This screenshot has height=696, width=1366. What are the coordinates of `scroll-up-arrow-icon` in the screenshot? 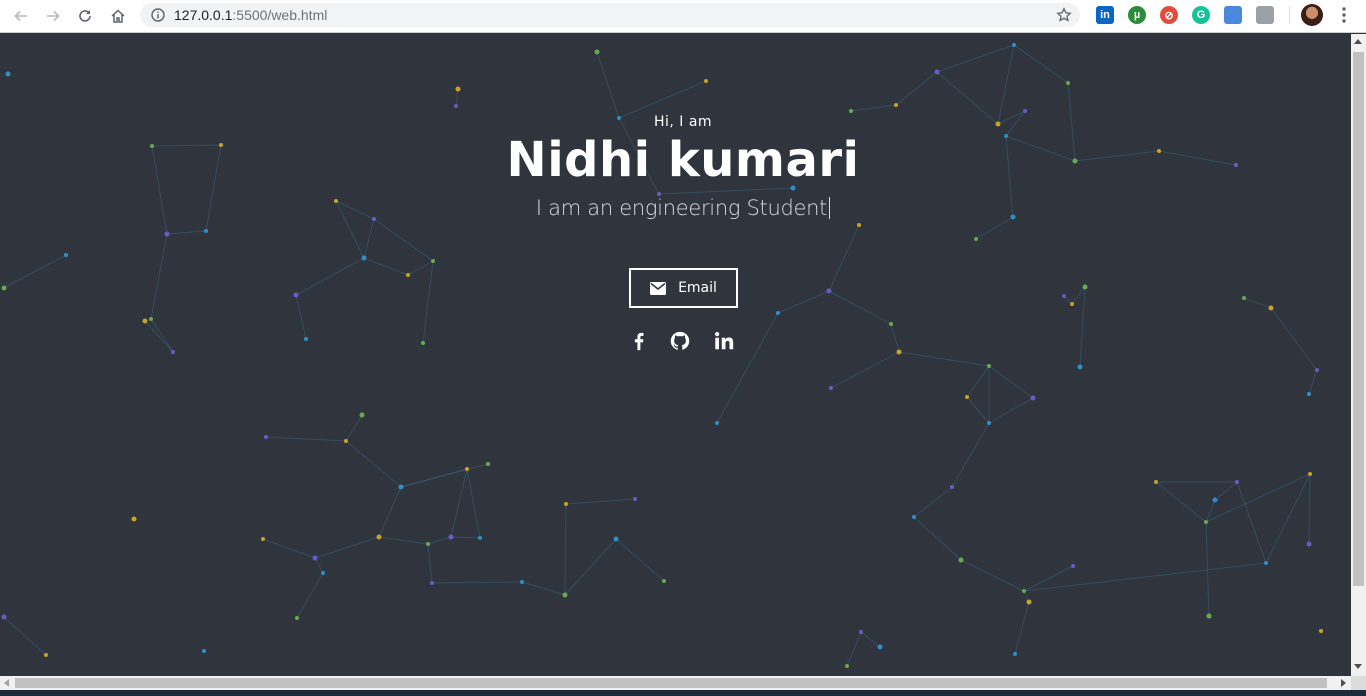 It's located at (1358, 41).